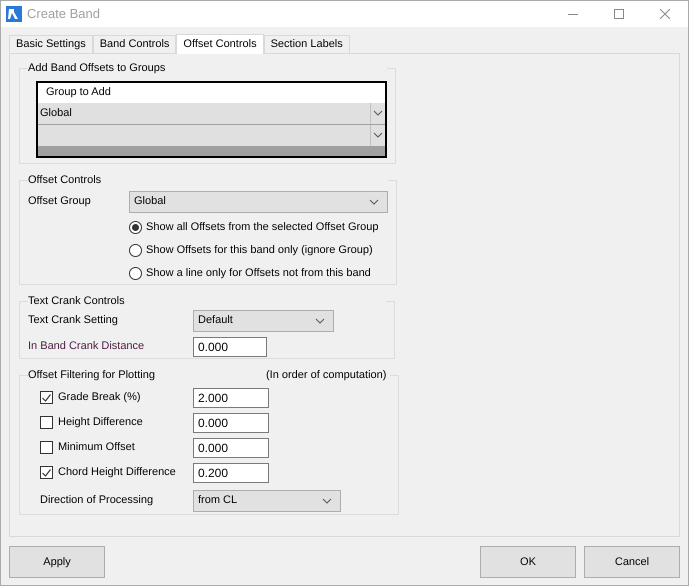 The width and height of the screenshot is (689, 586). I want to click on grid-row: Global, so click(211, 113).